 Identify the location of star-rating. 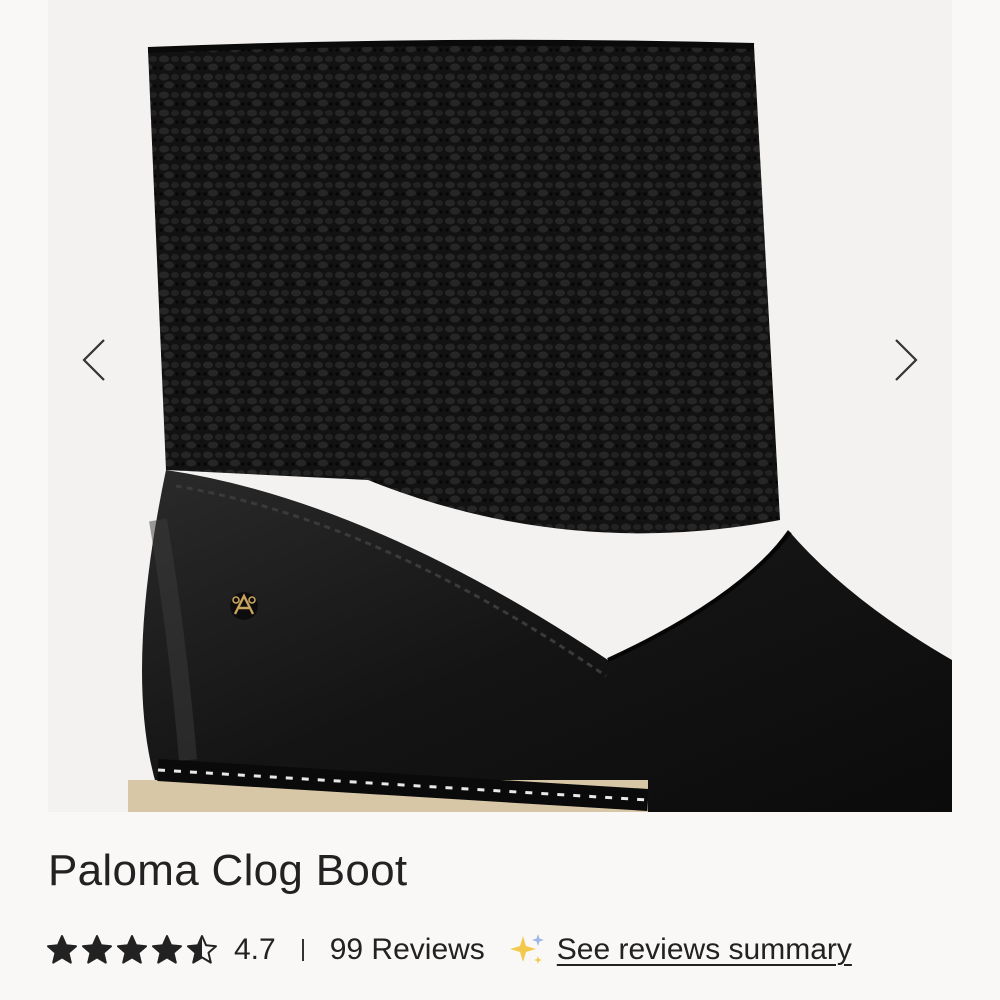
(132, 950).